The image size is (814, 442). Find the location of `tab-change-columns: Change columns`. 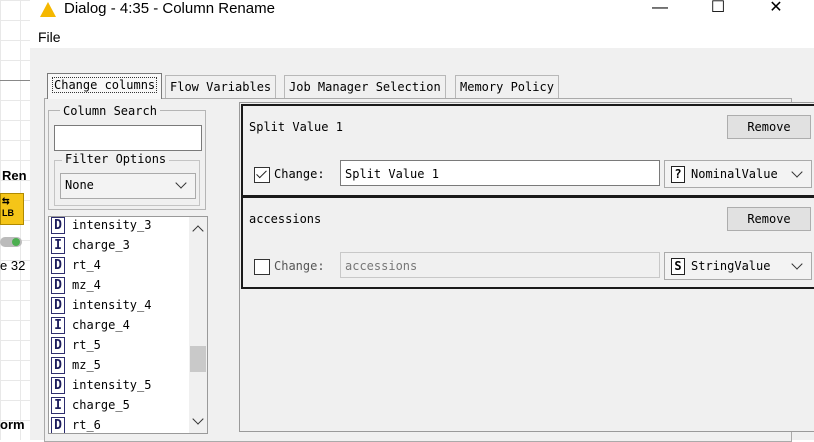

tab-change-columns: Change columns is located at coordinates (105, 86).